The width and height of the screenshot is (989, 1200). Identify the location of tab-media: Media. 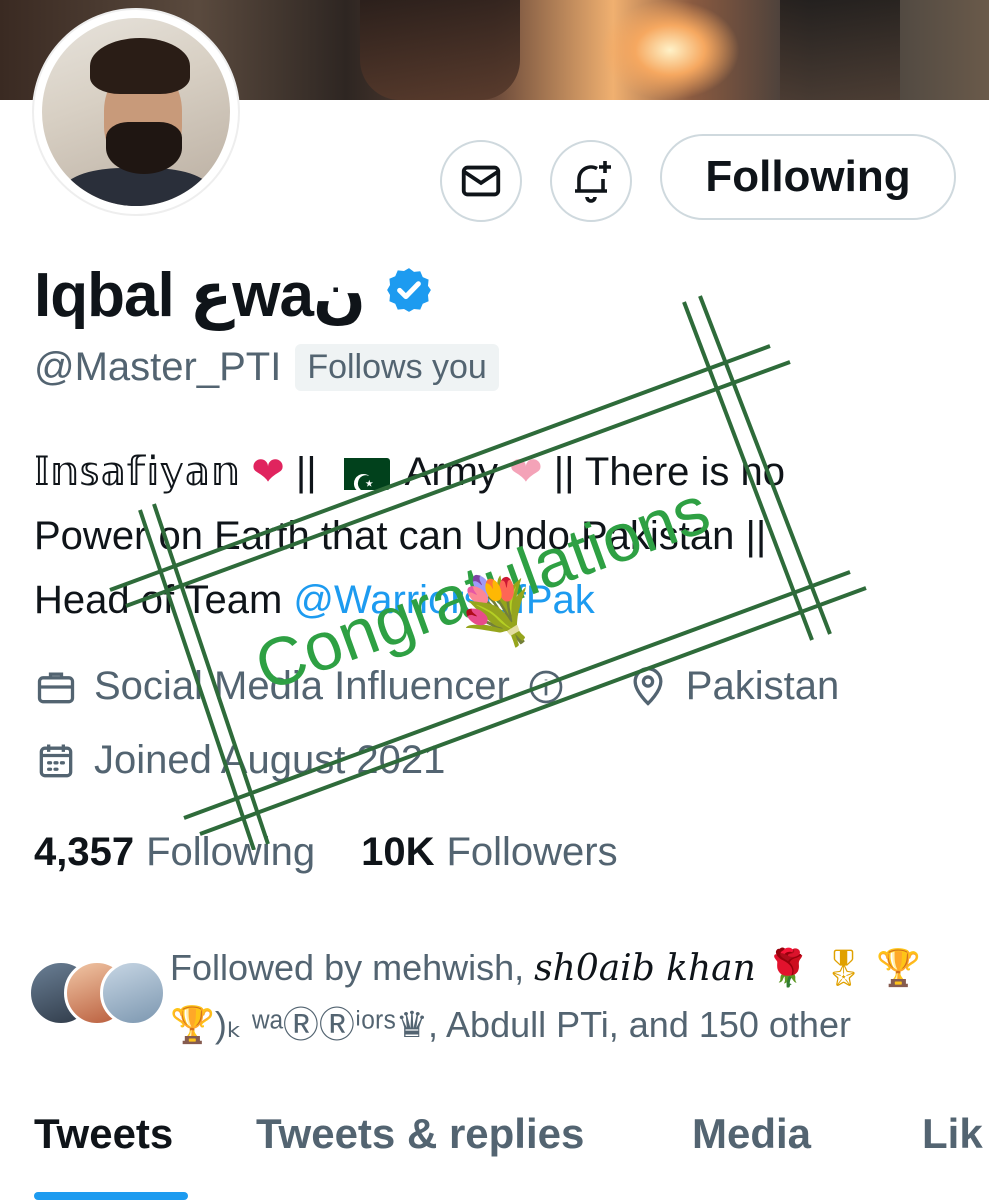
(751, 1134).